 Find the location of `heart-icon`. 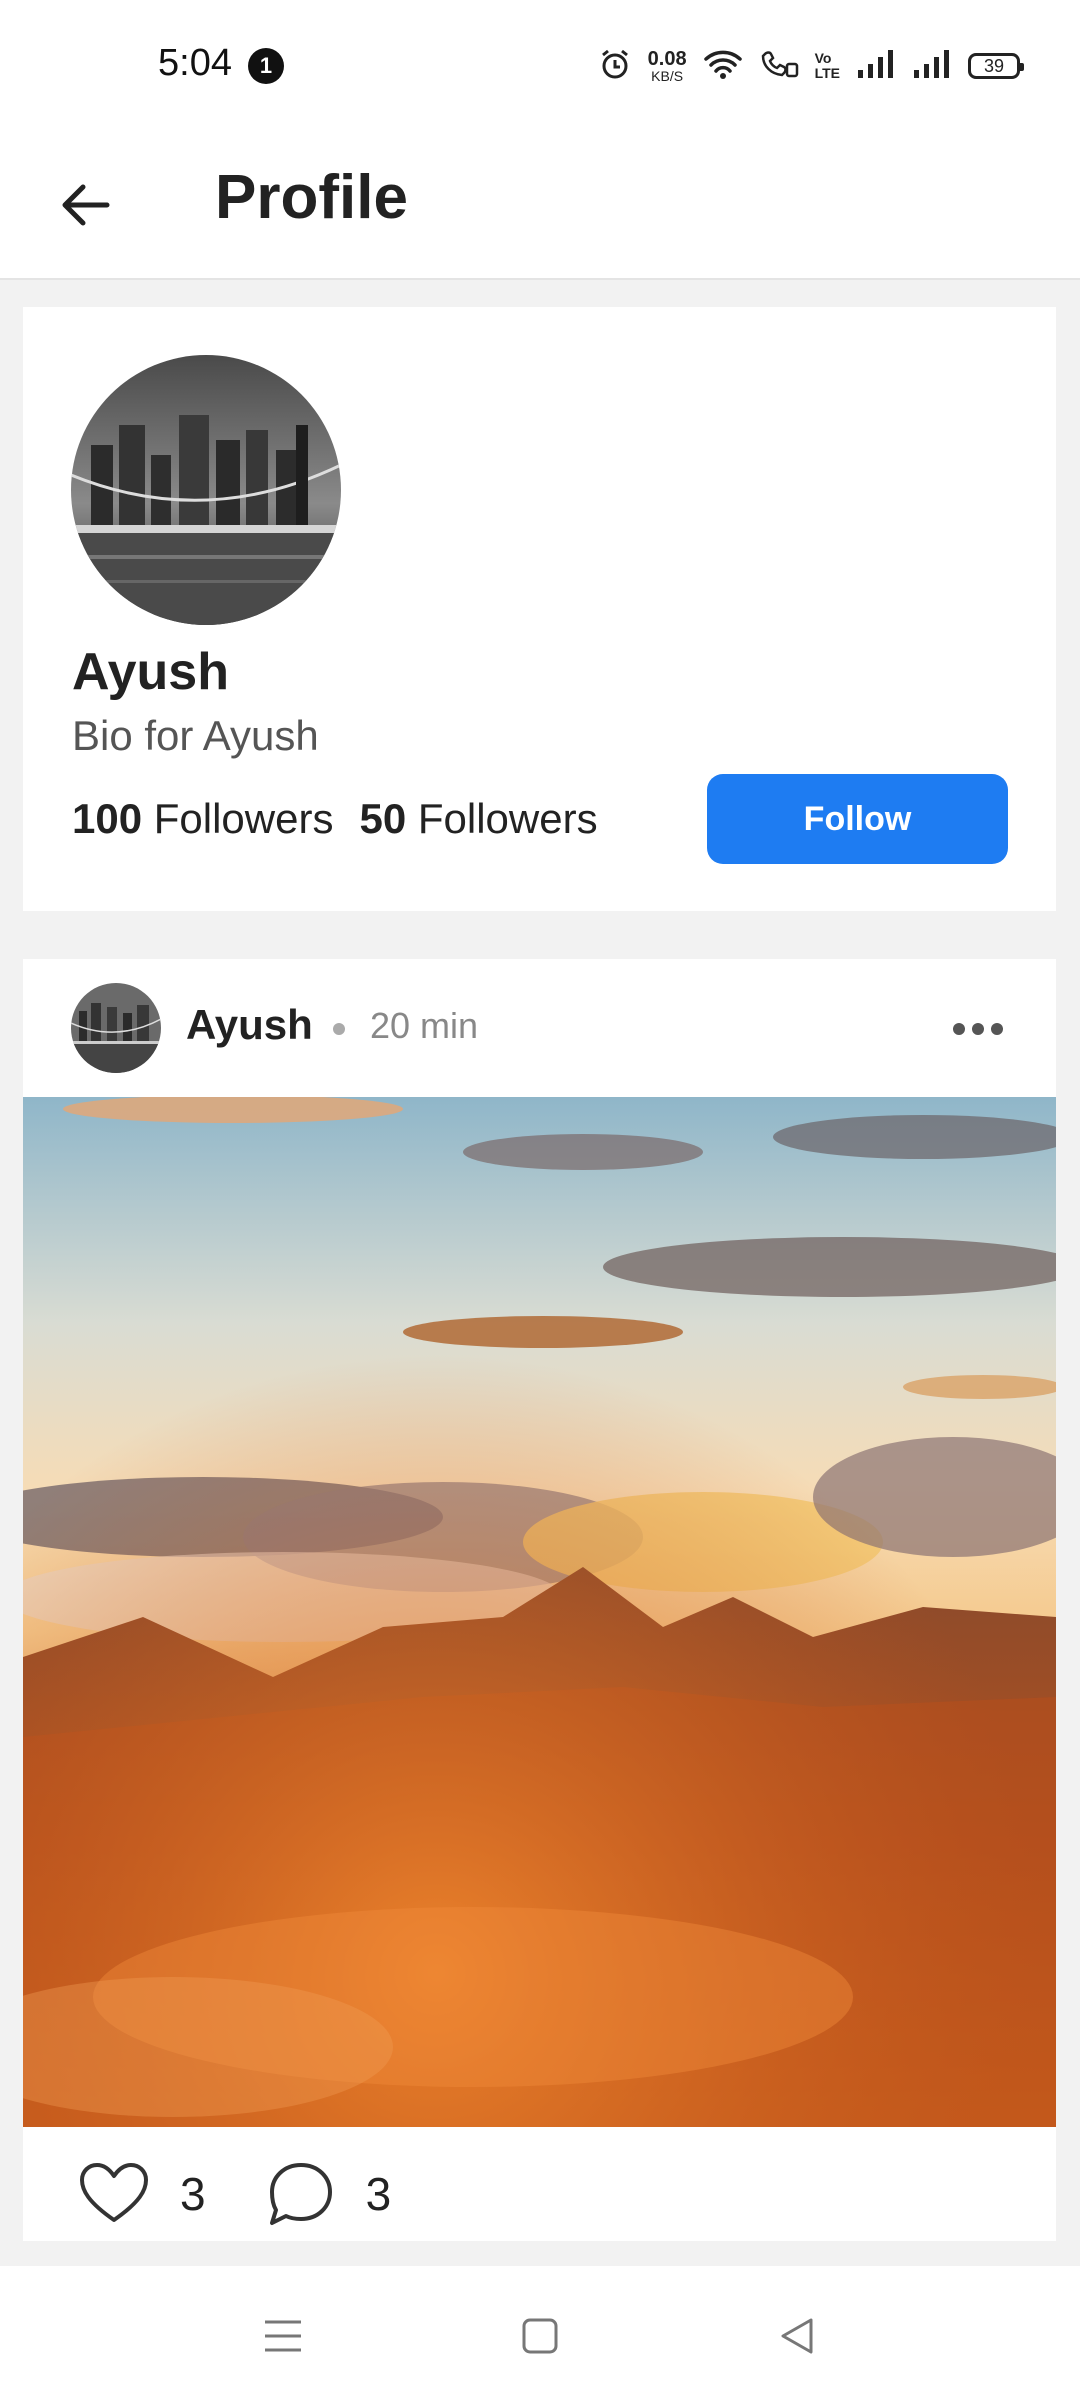

heart-icon is located at coordinates (114, 2192).